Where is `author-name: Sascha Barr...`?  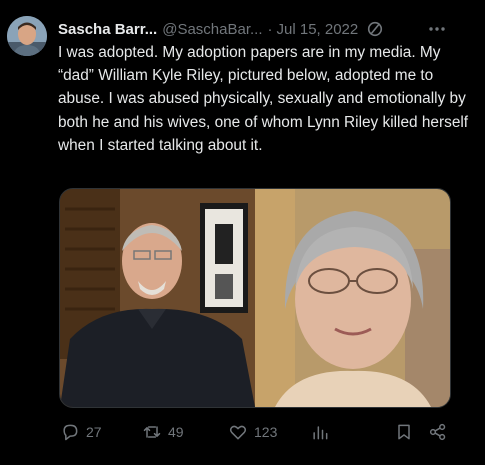 author-name: Sascha Barr... is located at coordinates (107, 29).